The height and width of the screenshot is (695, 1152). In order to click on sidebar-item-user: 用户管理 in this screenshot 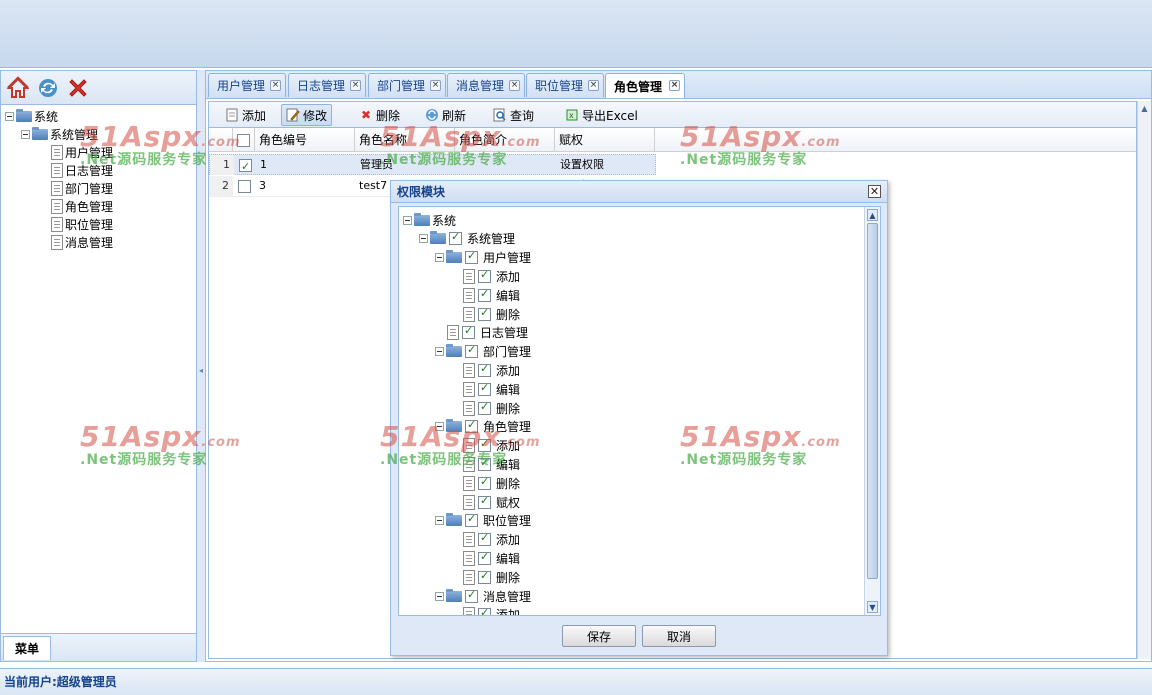, I will do `click(82, 152)`.